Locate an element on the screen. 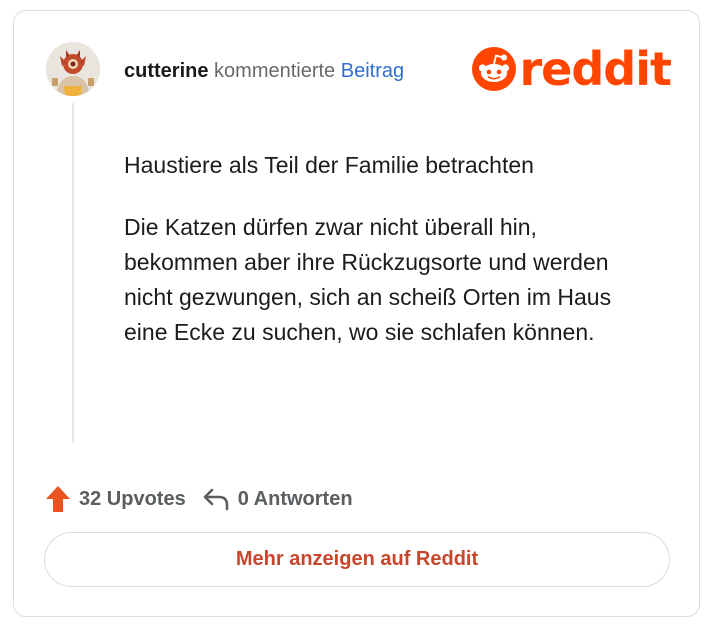 Image resolution: width=713 pixels, height=633 pixels. view-more-button: Mehr anzeigen auf Reddit is located at coordinates (357, 559).